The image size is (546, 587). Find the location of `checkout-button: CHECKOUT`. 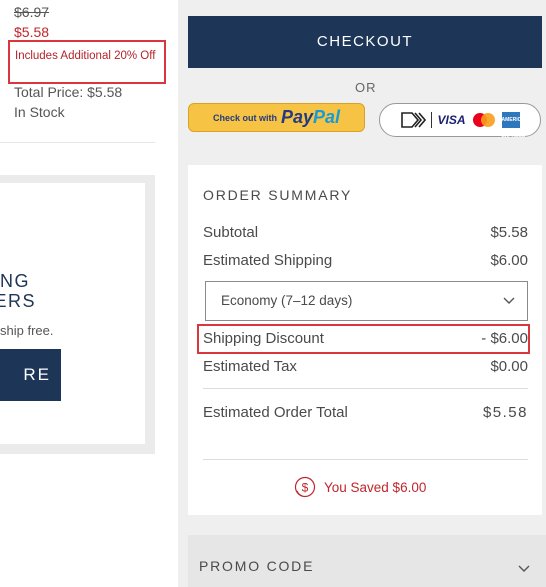

checkout-button: CHECKOUT is located at coordinates (365, 42).